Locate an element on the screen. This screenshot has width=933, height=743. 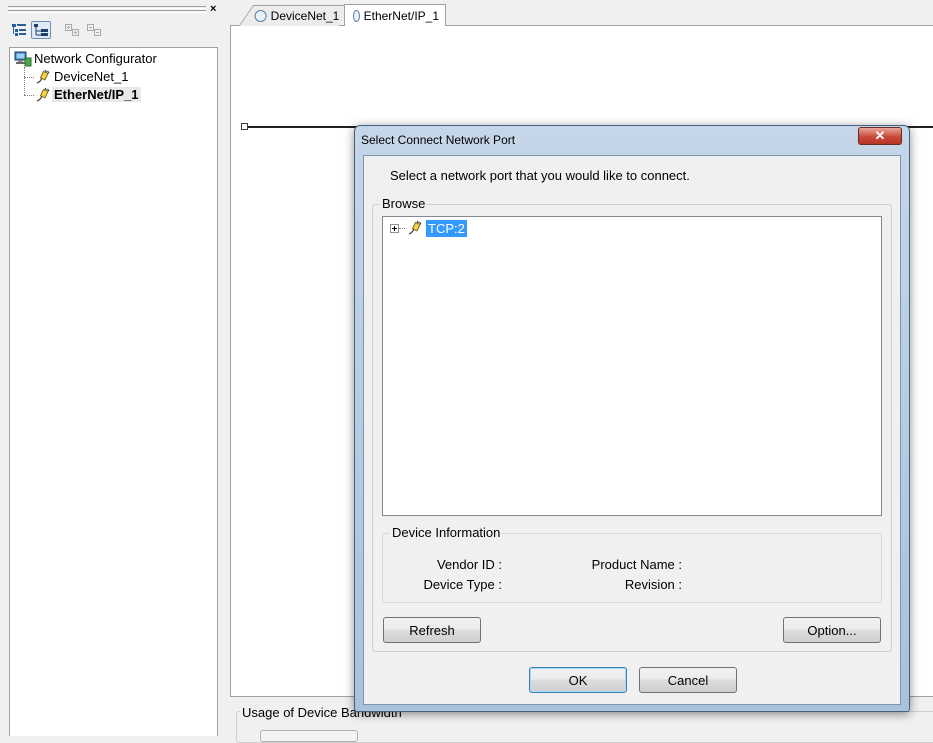
pane-grip is located at coordinates (107, 7).